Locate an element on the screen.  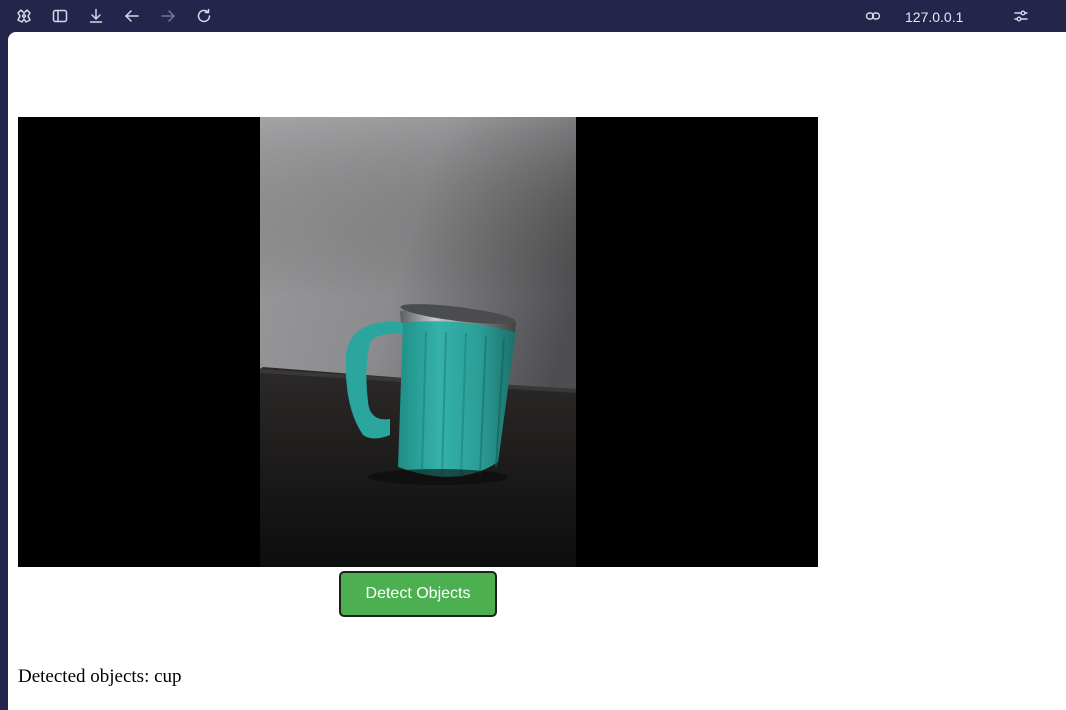
sidebar-toggle-icon is located at coordinates (60, 16).